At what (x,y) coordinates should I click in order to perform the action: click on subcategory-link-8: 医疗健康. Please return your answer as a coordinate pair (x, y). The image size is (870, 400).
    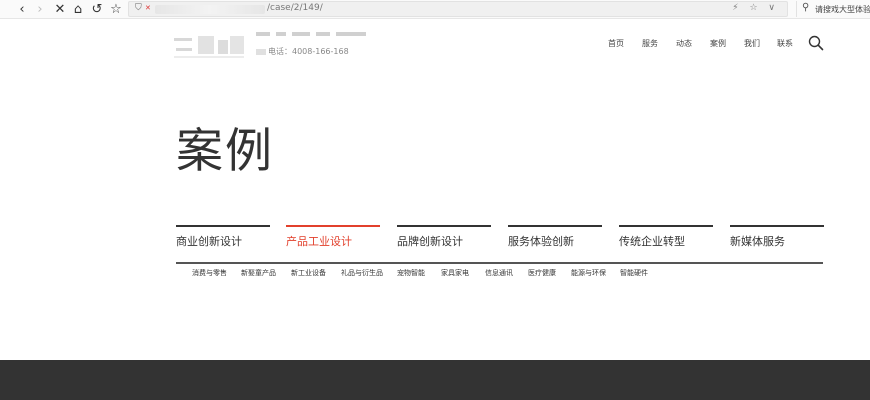
    Looking at the image, I should click on (542, 273).